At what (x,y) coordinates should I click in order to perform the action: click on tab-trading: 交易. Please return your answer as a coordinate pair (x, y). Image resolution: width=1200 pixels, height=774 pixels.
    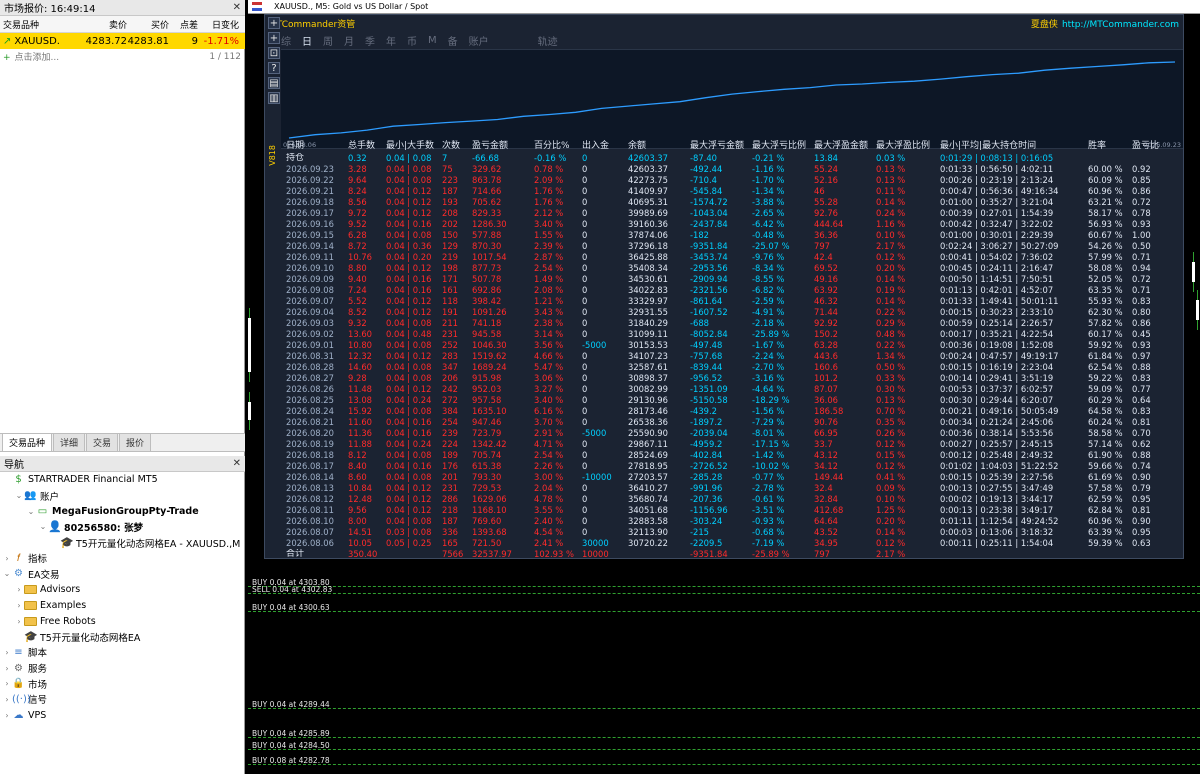
    Looking at the image, I should click on (102, 442).